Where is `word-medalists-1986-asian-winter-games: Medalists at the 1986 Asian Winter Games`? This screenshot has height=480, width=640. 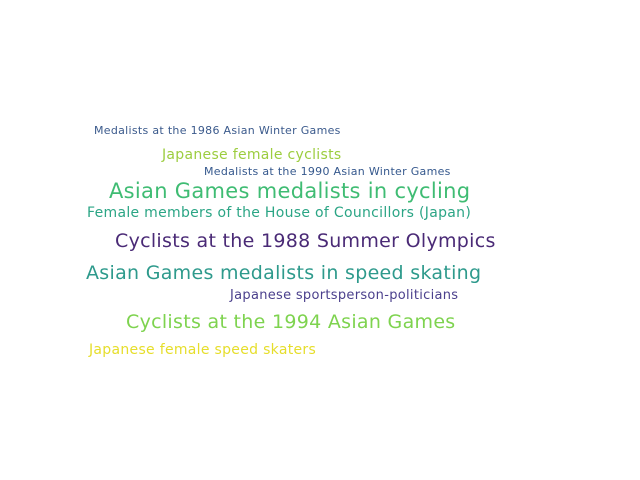 word-medalists-1986-asian-winter-games: Medalists at the 1986 Asian Winter Games is located at coordinates (217, 130).